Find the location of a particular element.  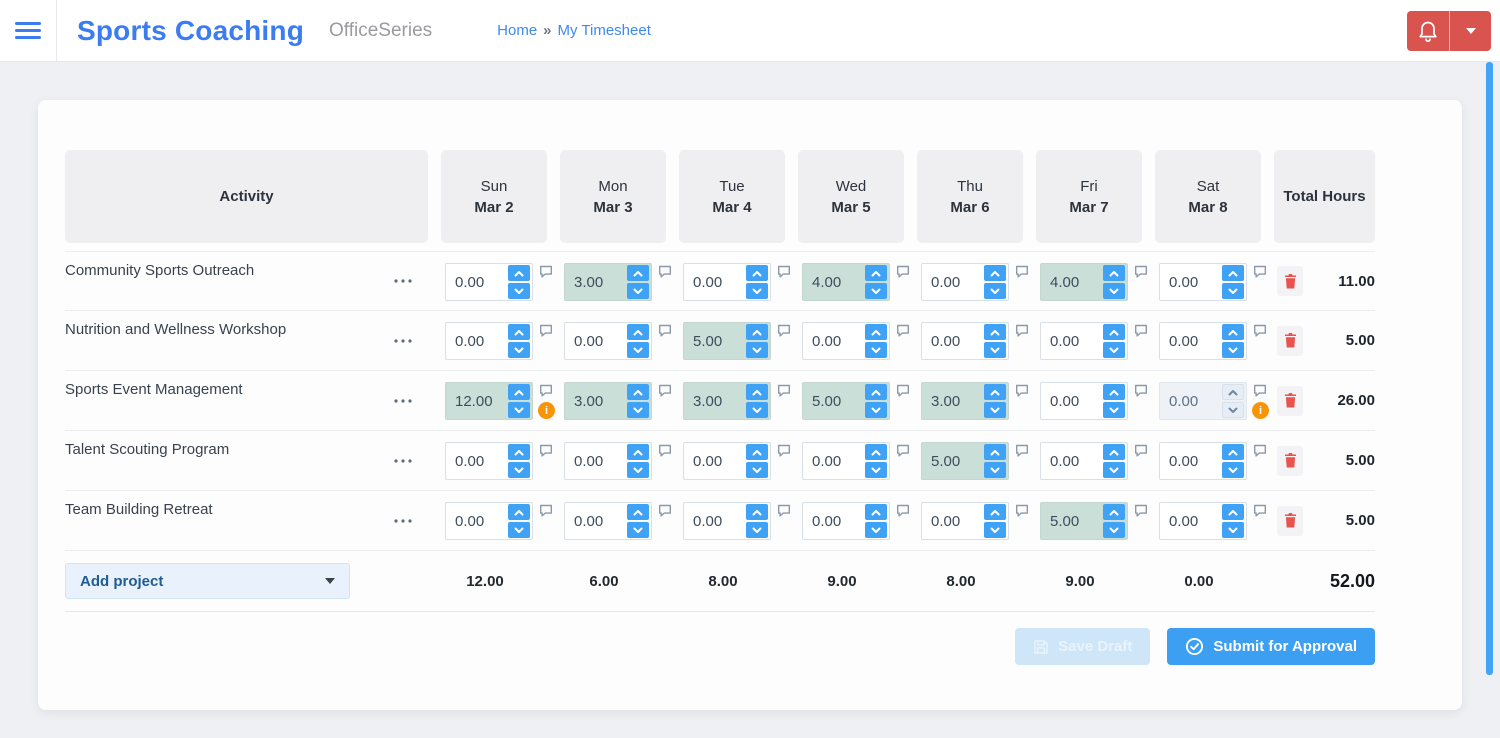

hours-input: 12.00 is located at coordinates (489, 401).